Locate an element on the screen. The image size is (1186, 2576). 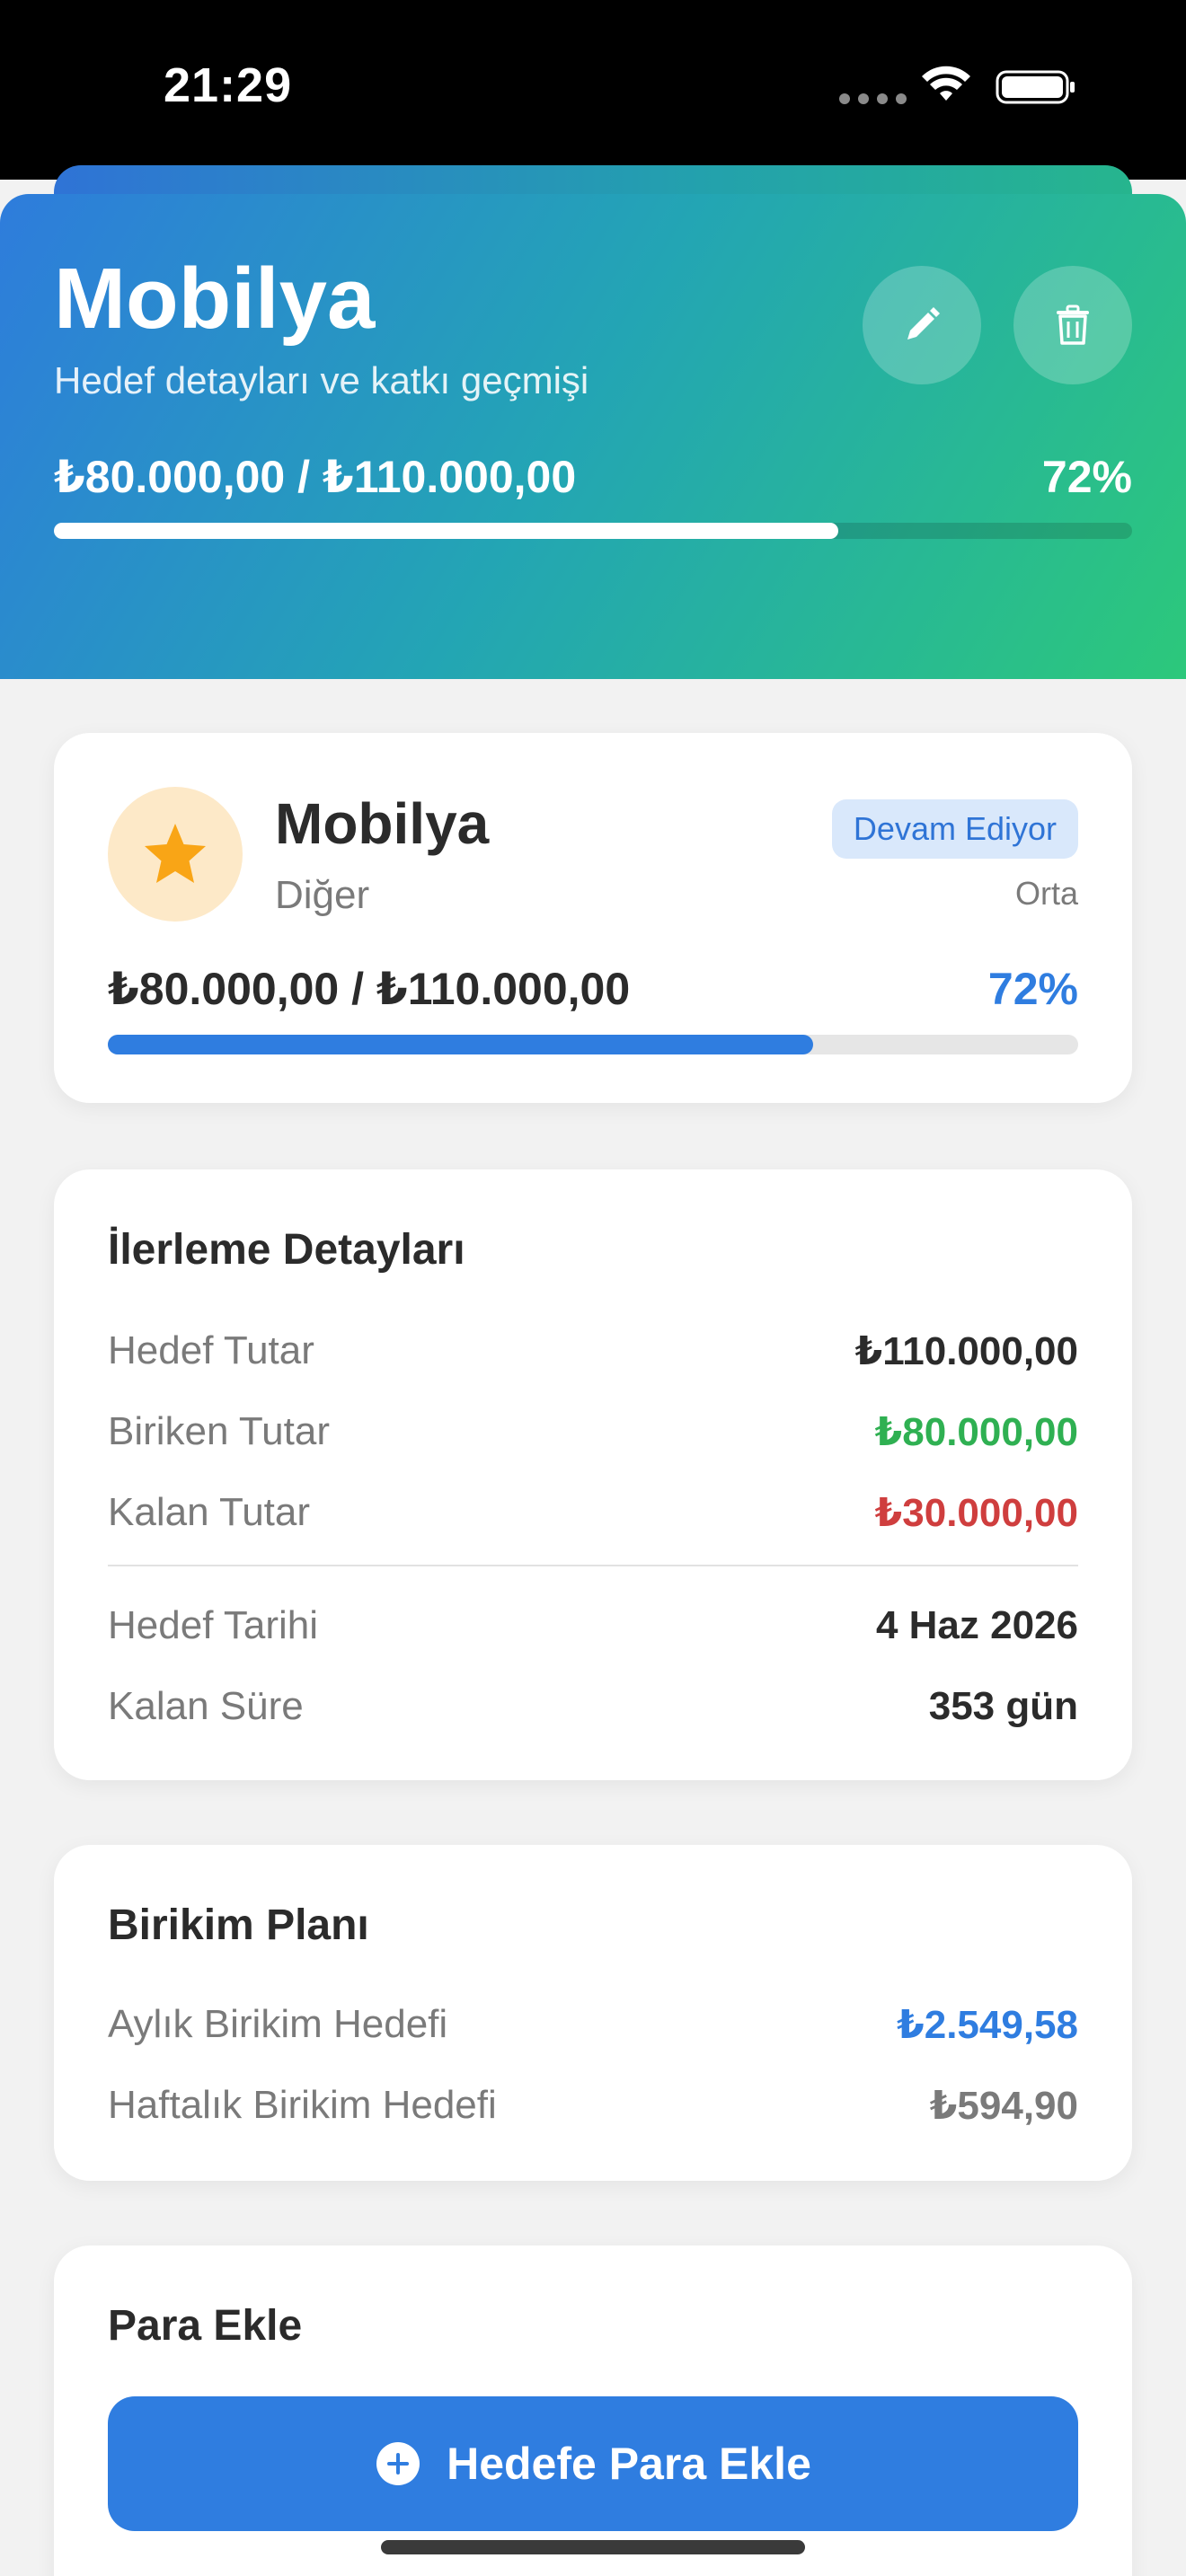
goal-progress-bar is located at coordinates (593, 1044).